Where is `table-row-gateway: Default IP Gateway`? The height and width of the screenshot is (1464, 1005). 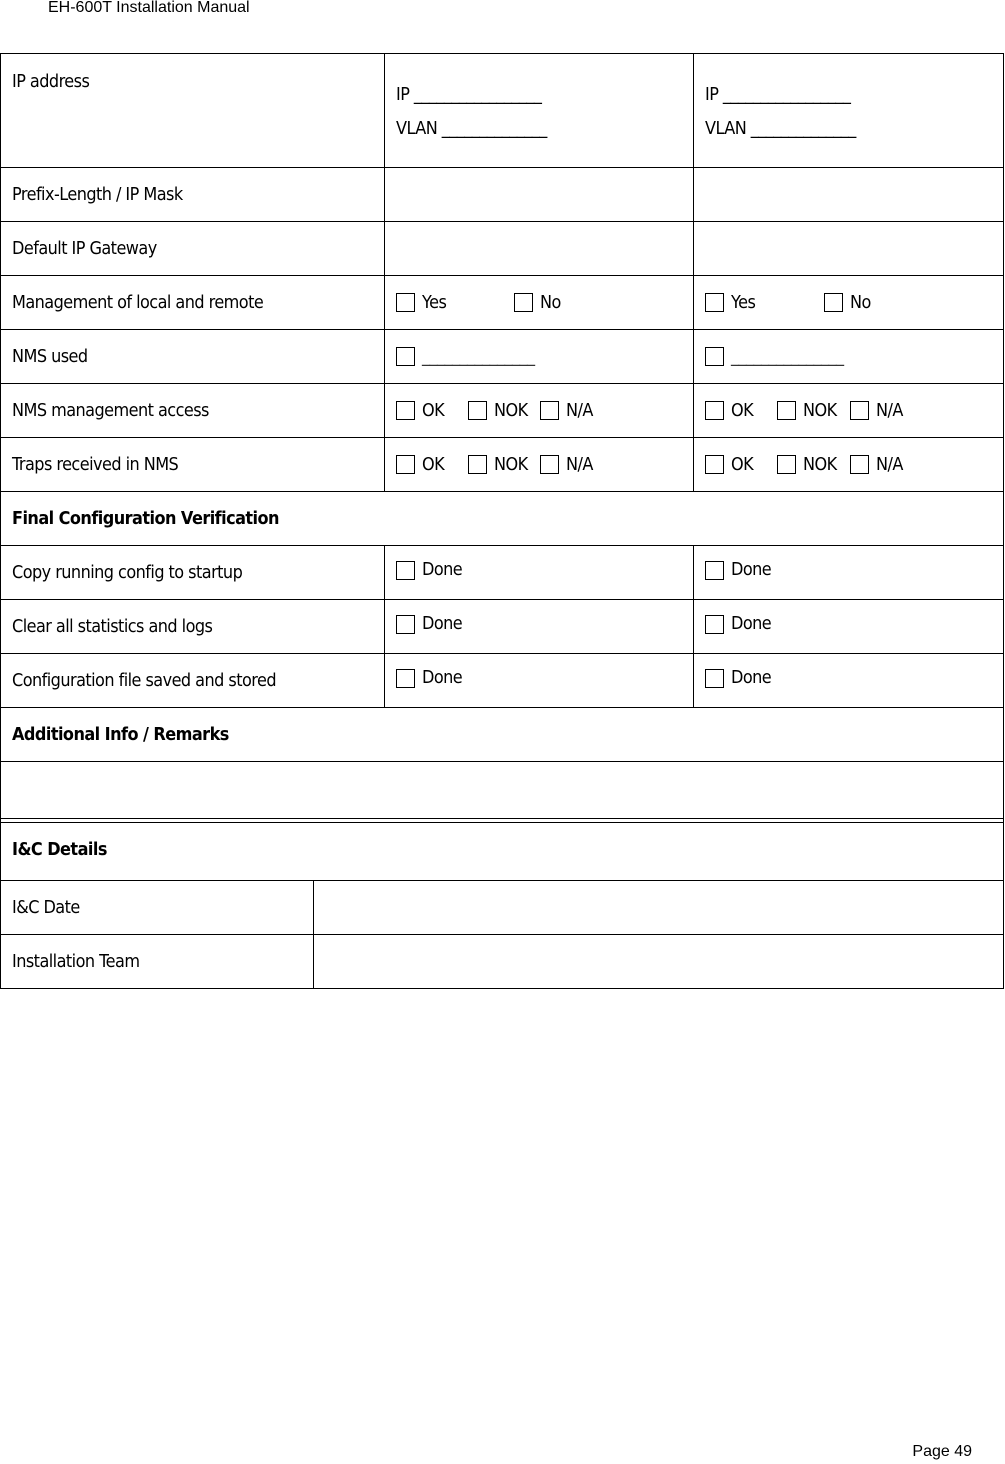
table-row-gateway: Default IP Gateway is located at coordinates (502, 248).